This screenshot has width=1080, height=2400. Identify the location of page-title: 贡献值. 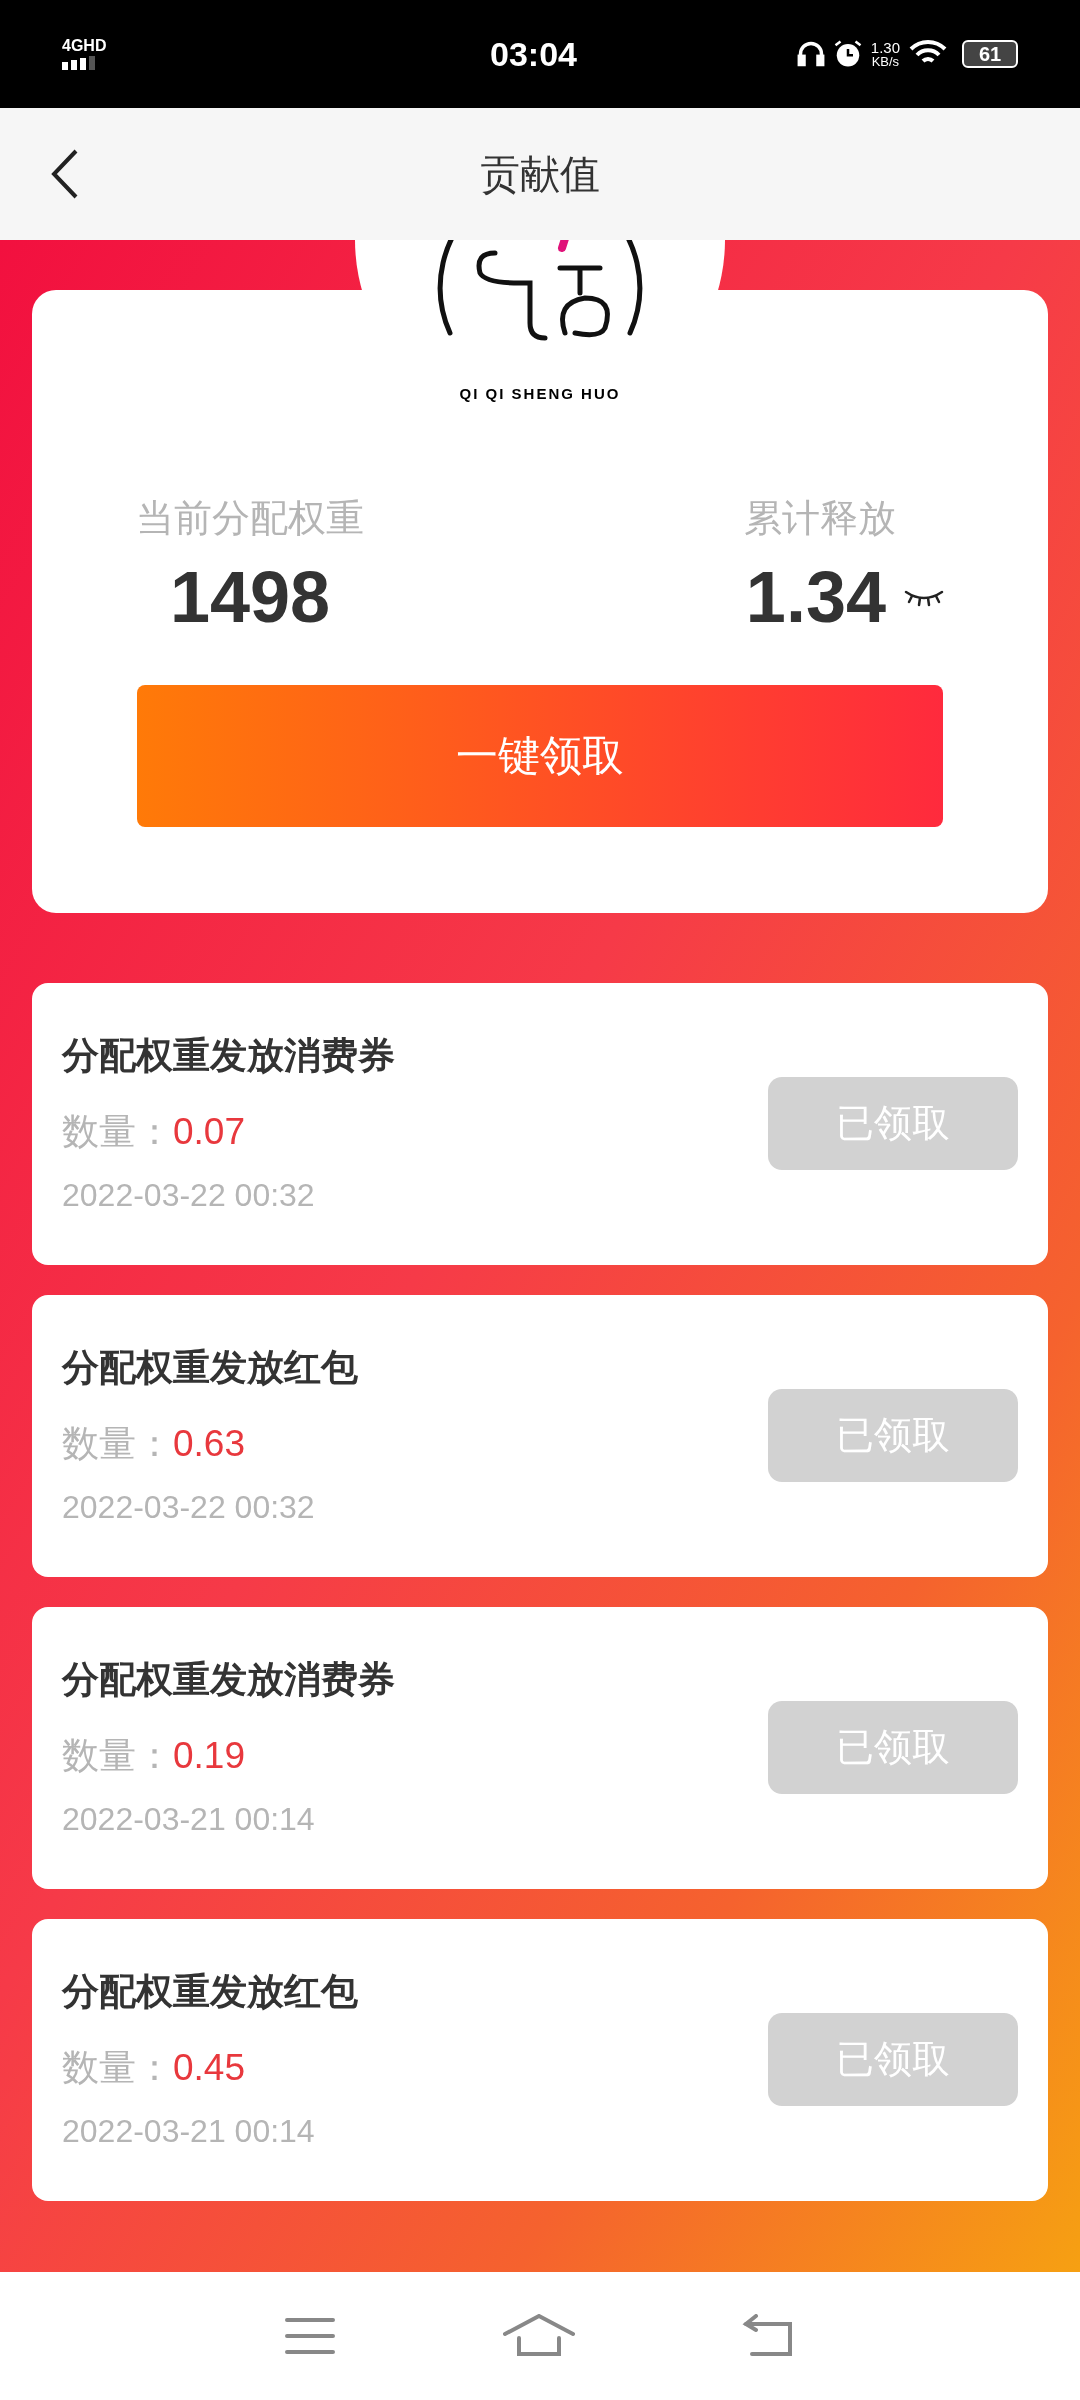
(540, 174).